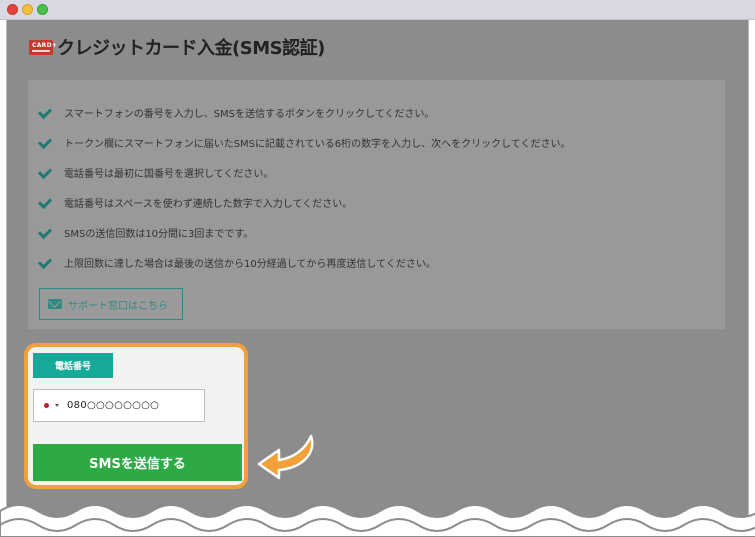 This screenshot has width=755, height=537. I want to click on instruction-text: SMSの送信回数は10分間に3回までです。, so click(159, 234).